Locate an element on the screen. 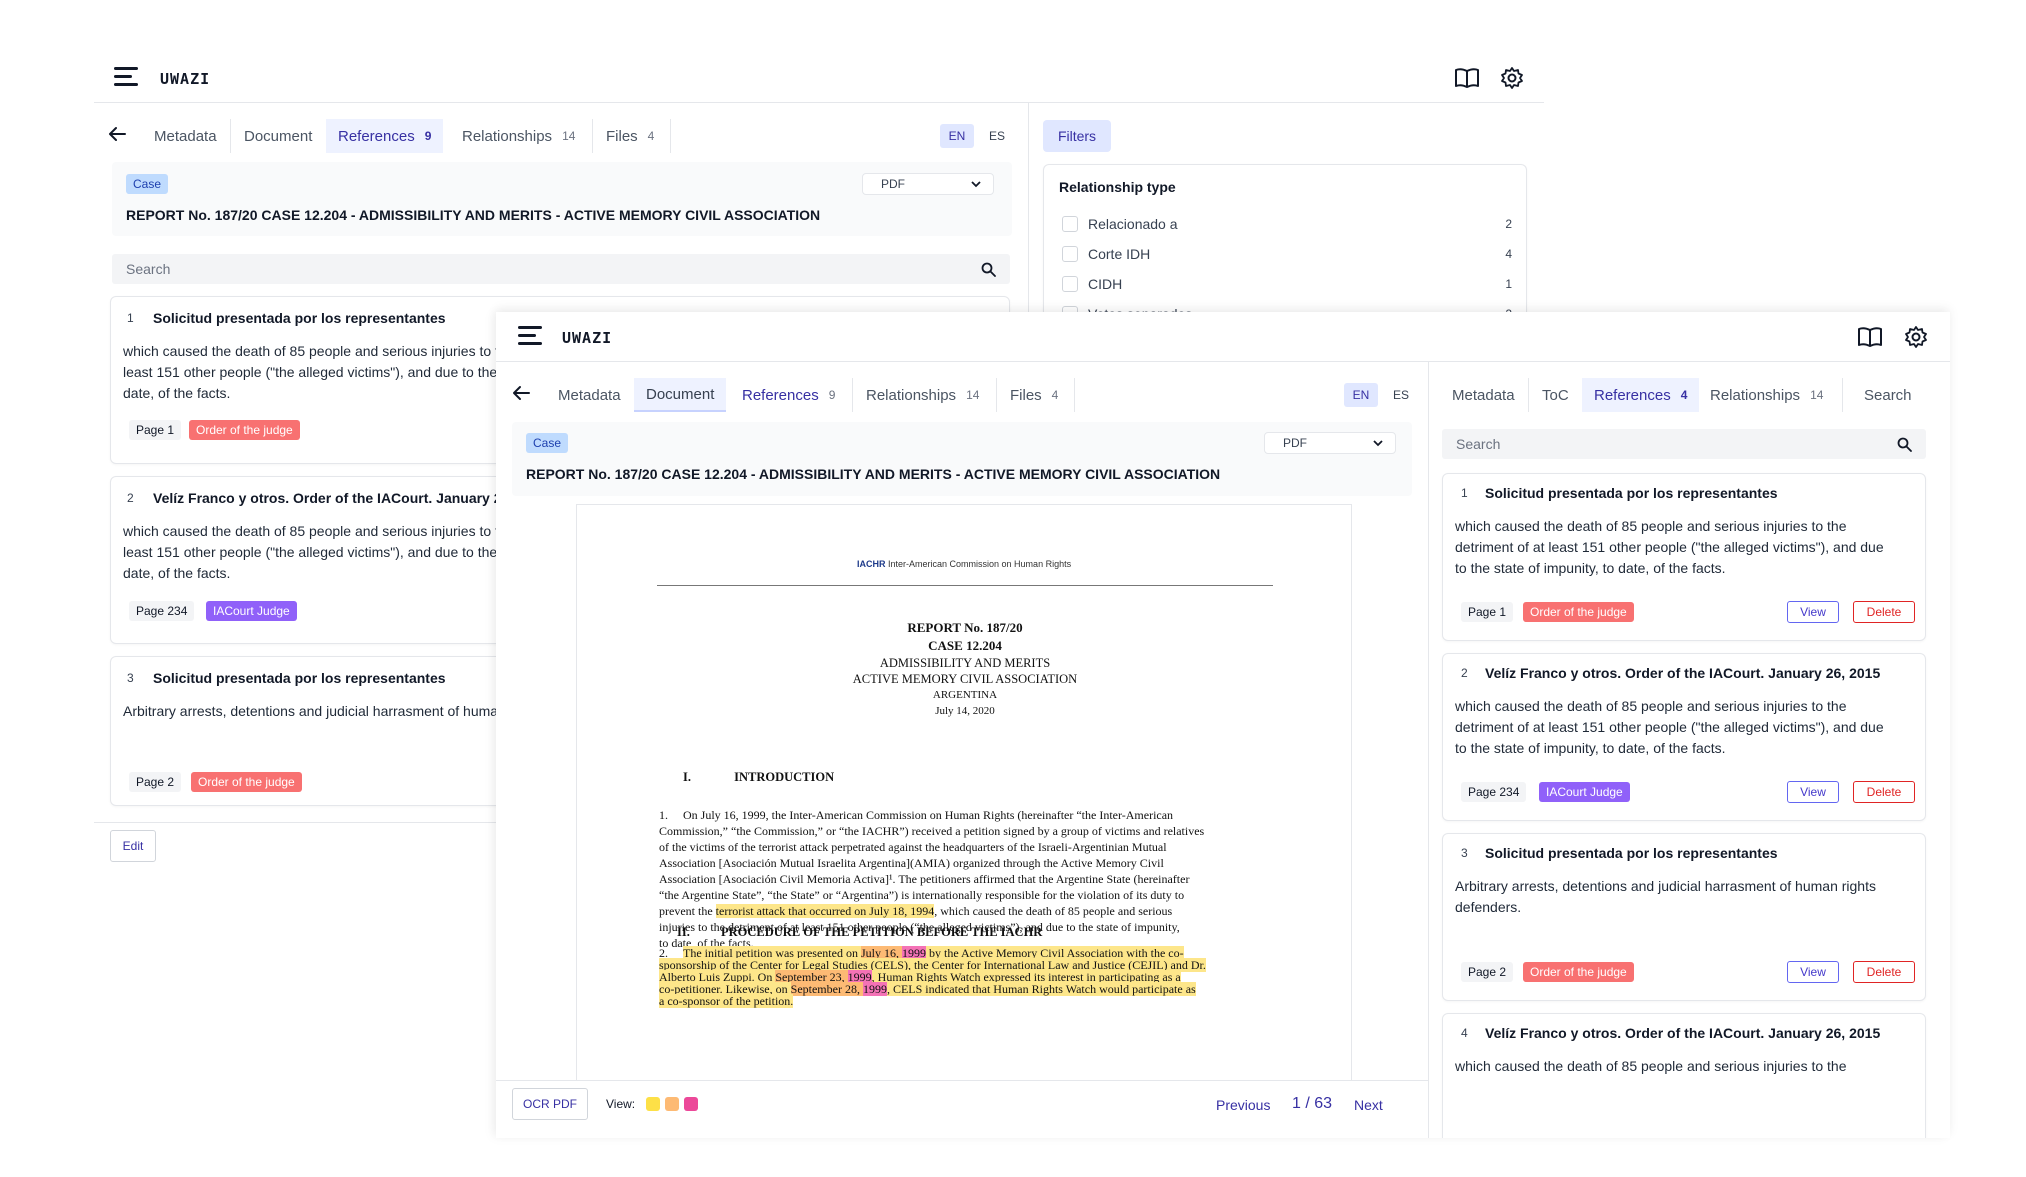  ocr-pdf-button: OCR PDF is located at coordinates (550, 1104).